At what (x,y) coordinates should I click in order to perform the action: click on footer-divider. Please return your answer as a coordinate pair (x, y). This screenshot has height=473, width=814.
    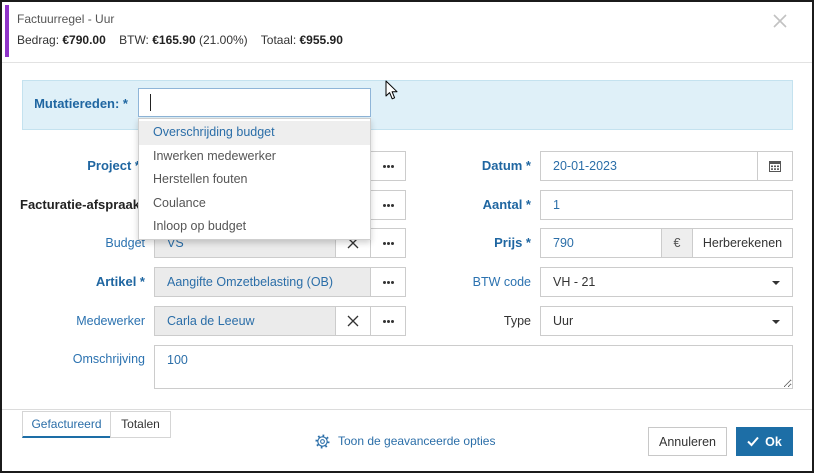
    Looking at the image, I should click on (407, 409).